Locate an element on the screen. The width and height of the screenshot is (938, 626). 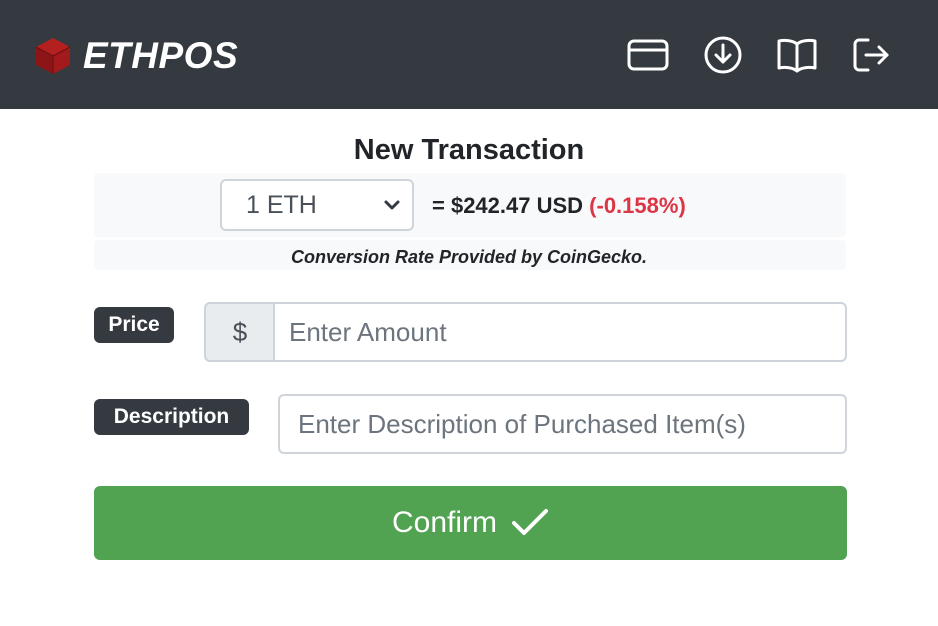
docs-button is located at coordinates (797, 55).